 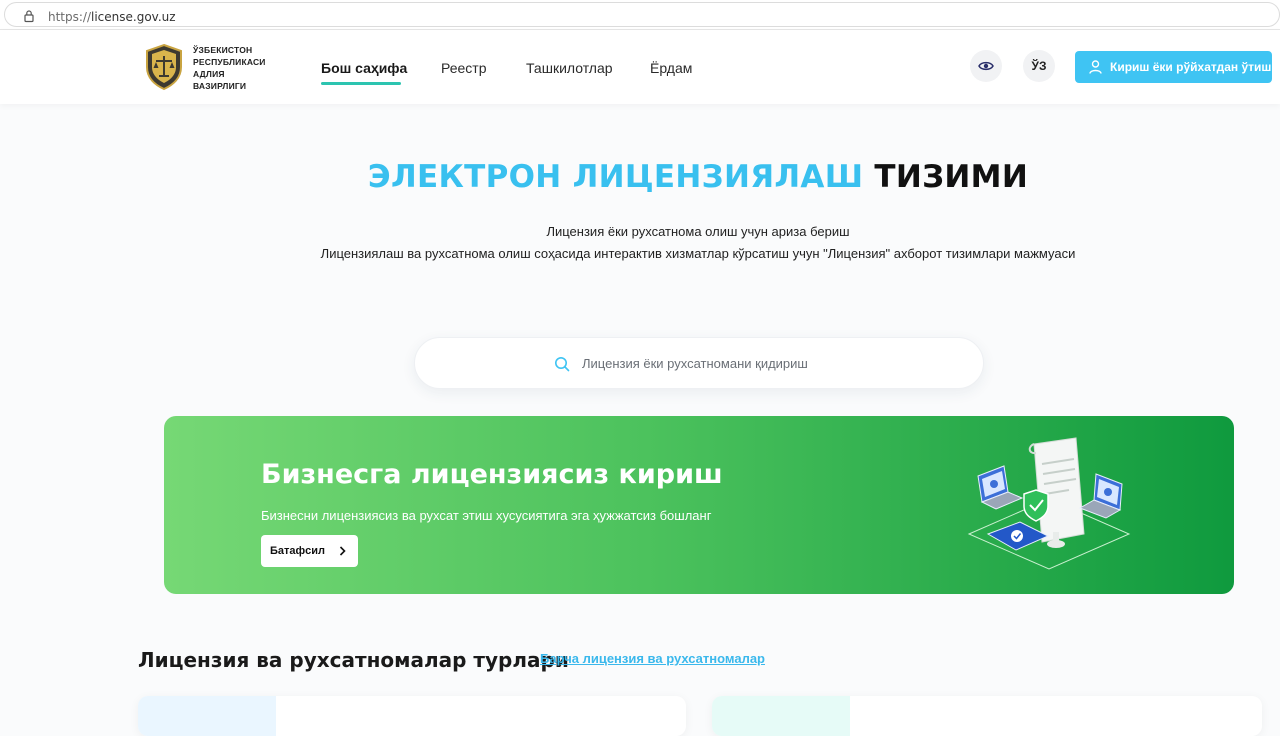 I want to click on address-field: https://license.gov.uz, so click(x=642, y=14).